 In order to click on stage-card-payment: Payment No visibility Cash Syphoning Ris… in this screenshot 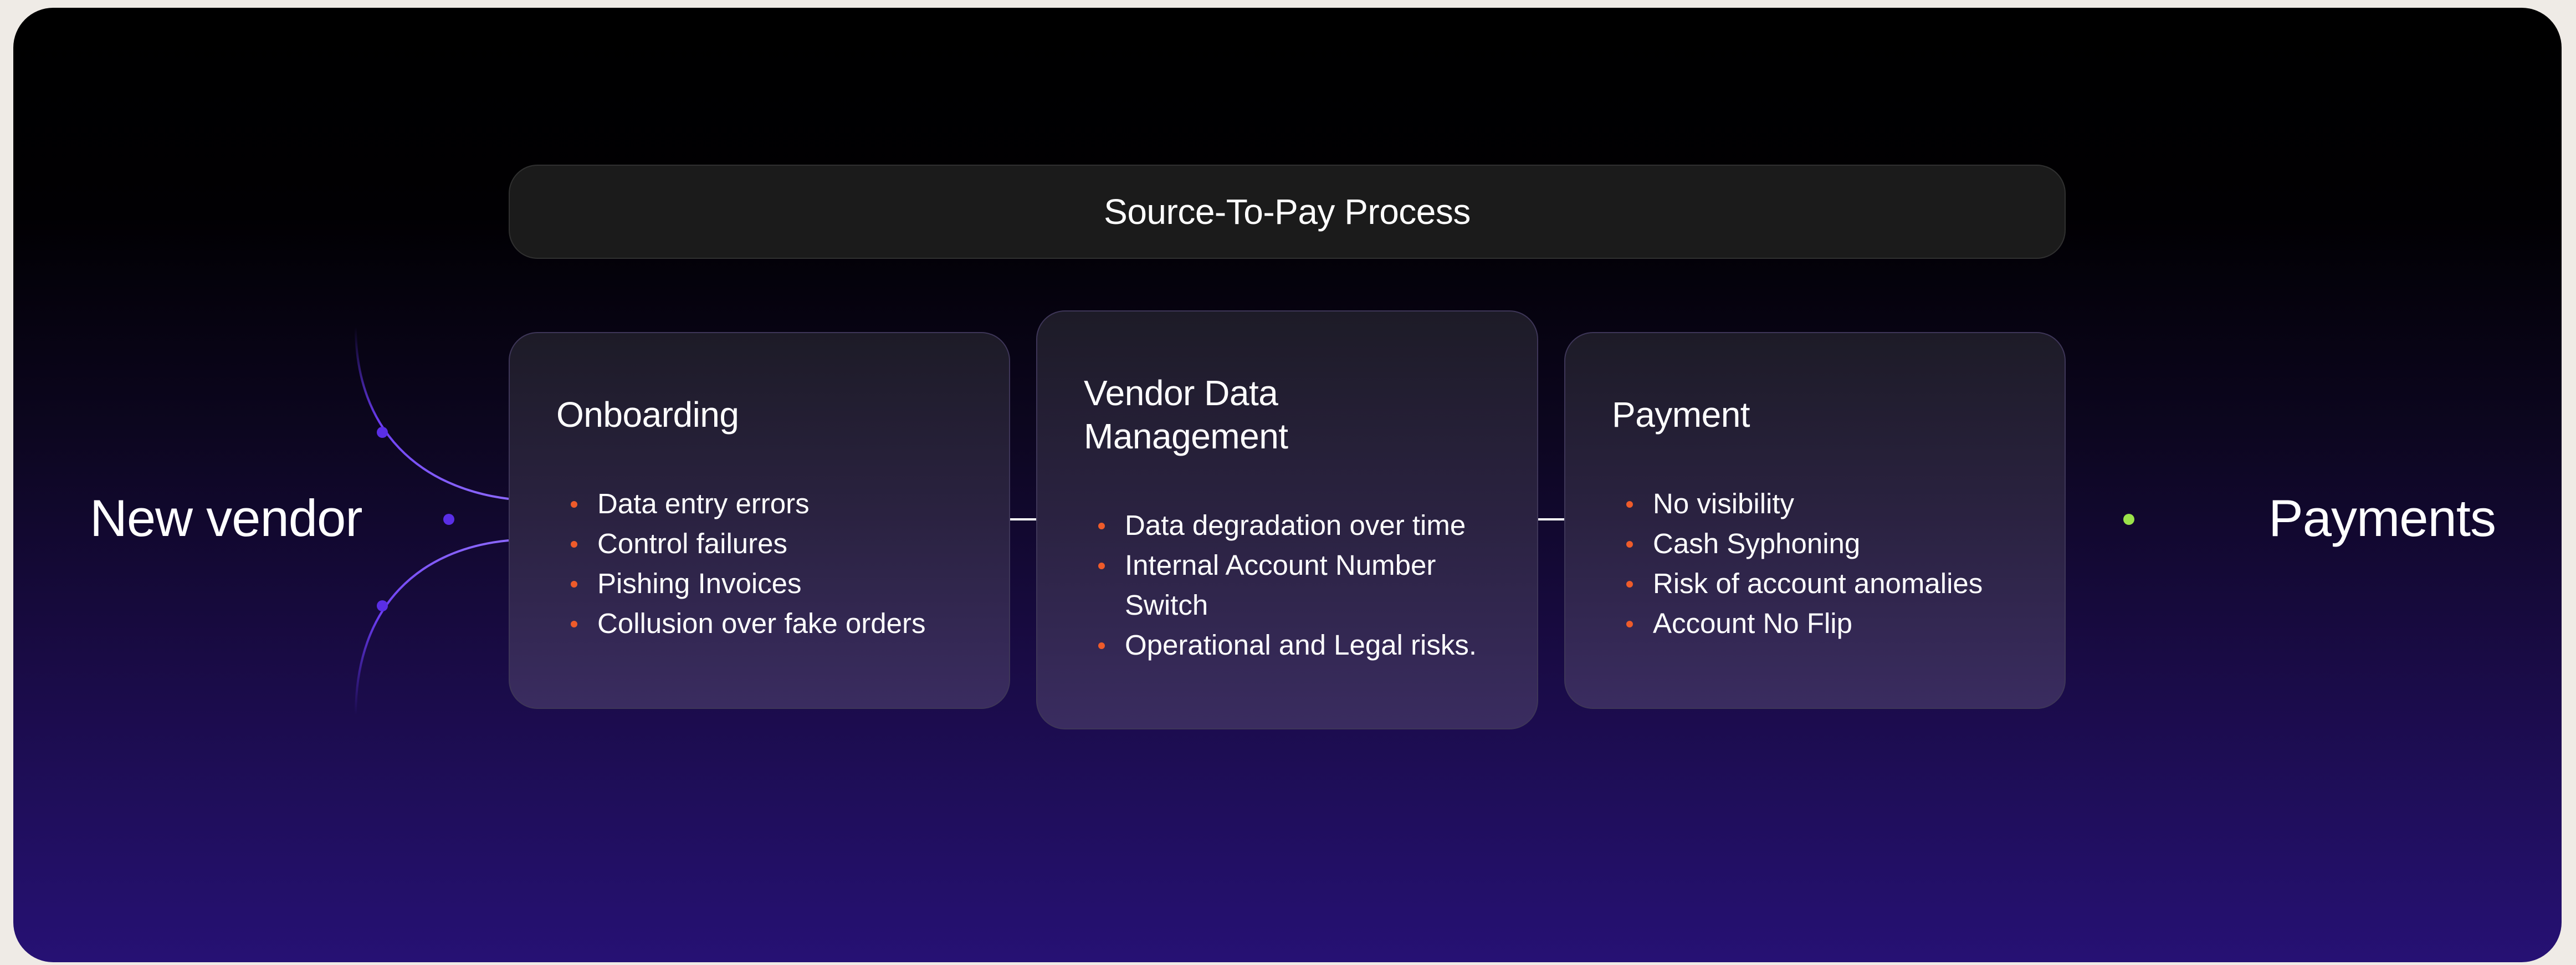, I will do `click(1815, 520)`.